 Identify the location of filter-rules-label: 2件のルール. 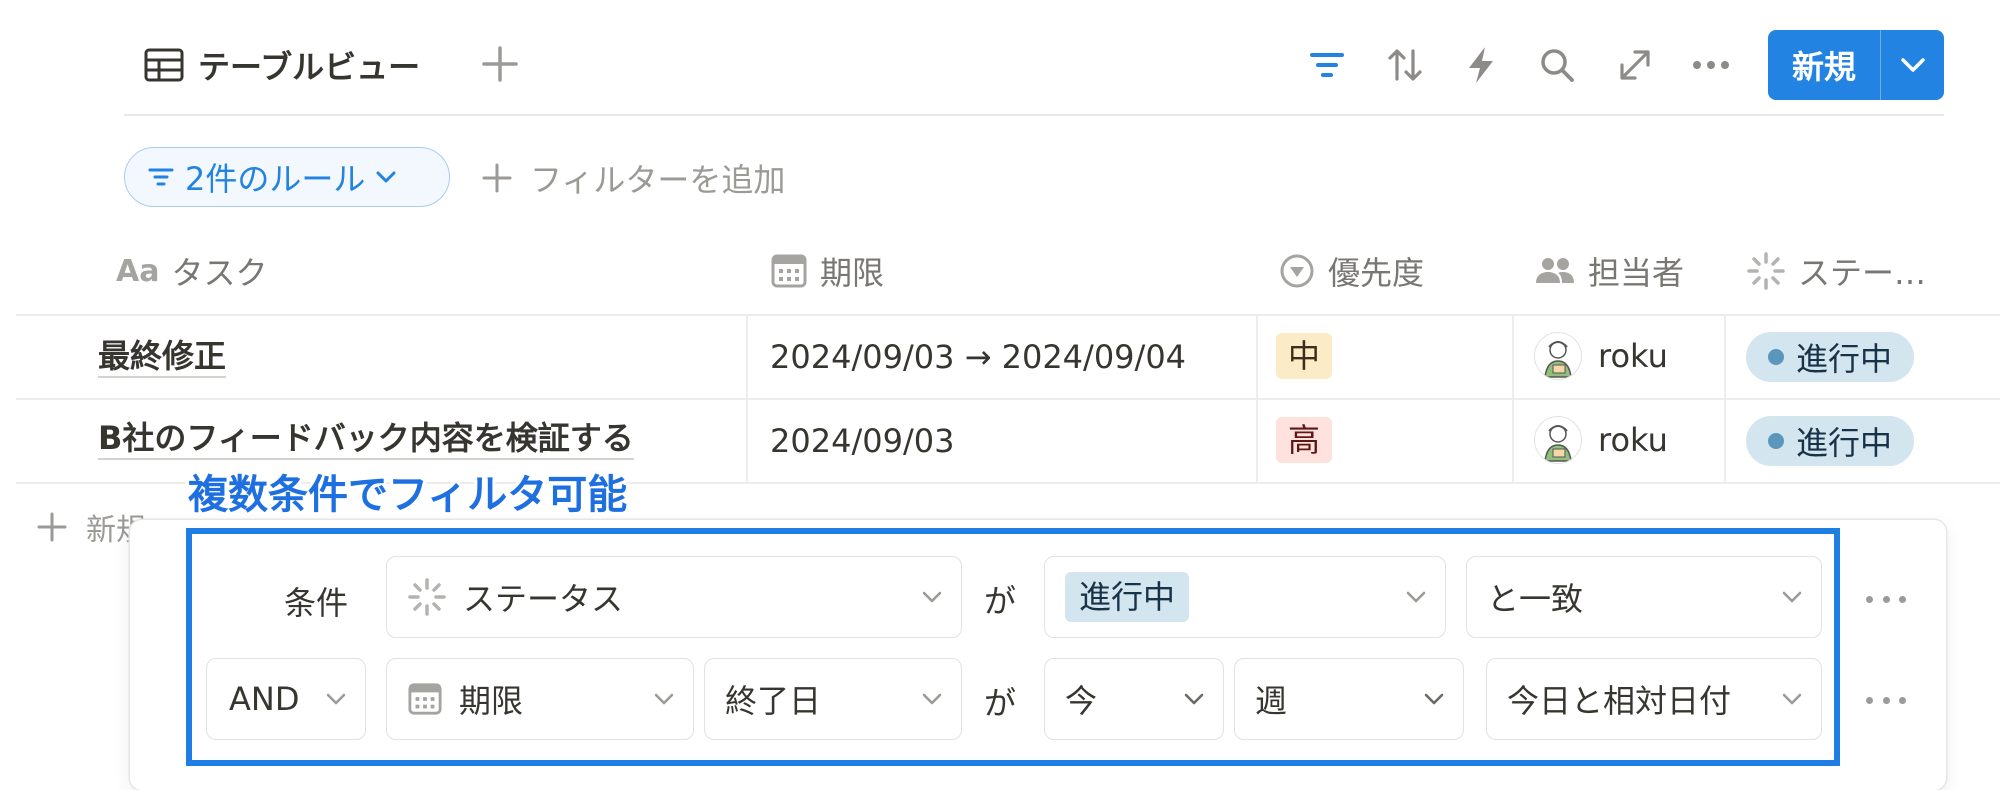
(275, 179).